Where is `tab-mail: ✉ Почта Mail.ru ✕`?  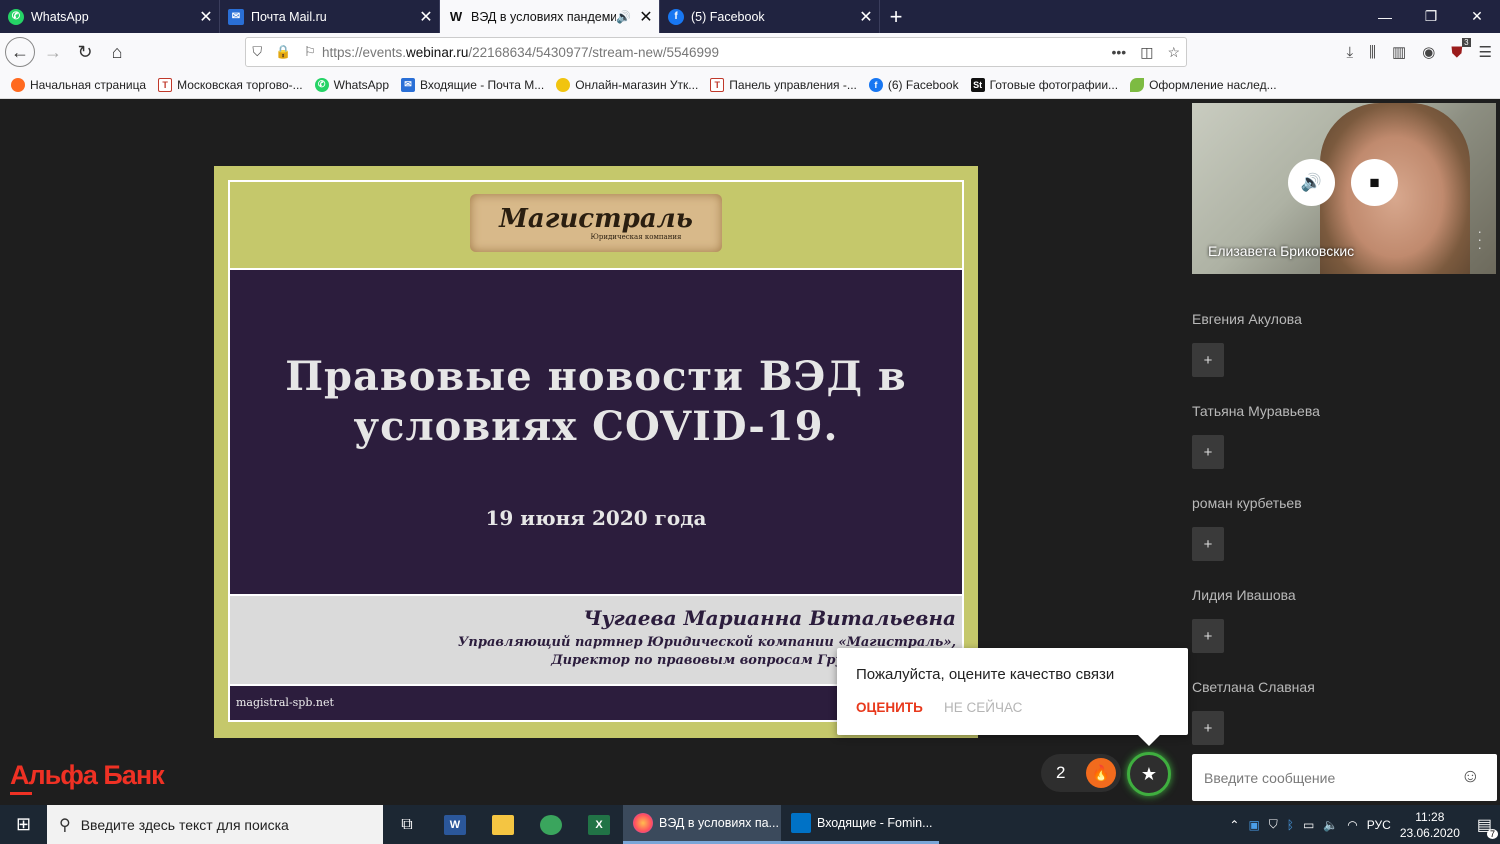 tab-mail: ✉ Почта Mail.ru ✕ is located at coordinates (330, 16).